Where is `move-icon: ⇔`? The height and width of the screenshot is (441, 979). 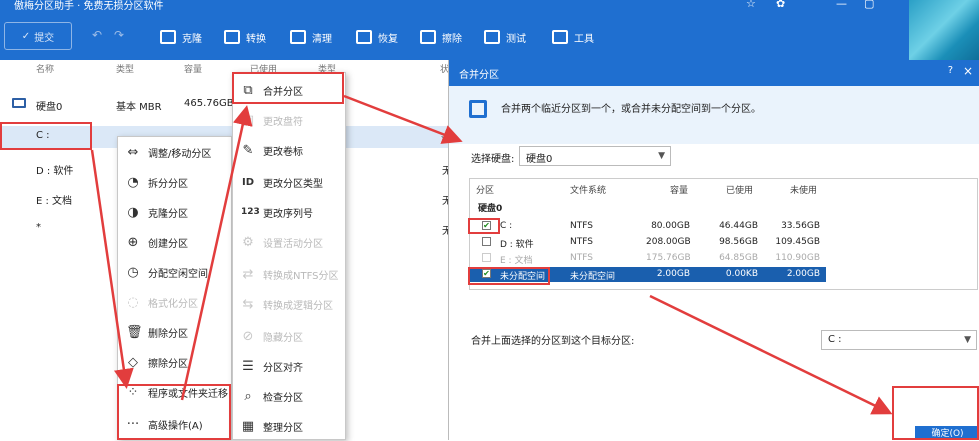 move-icon: ⇔ is located at coordinates (133, 152).